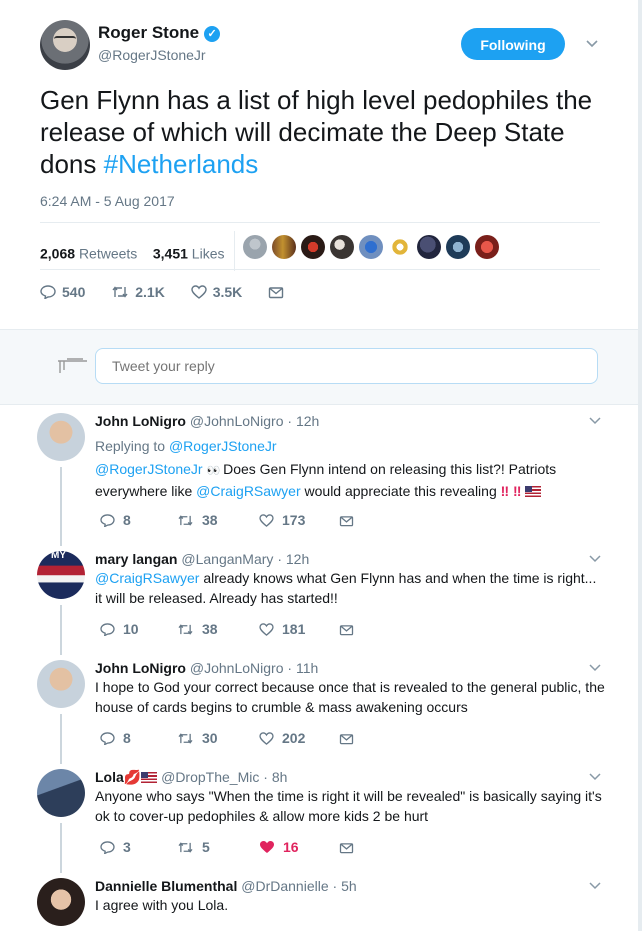 This screenshot has height=931, width=642. What do you see at coordinates (282, 520) in the screenshot?
I see `like-button: 173` at bounding box center [282, 520].